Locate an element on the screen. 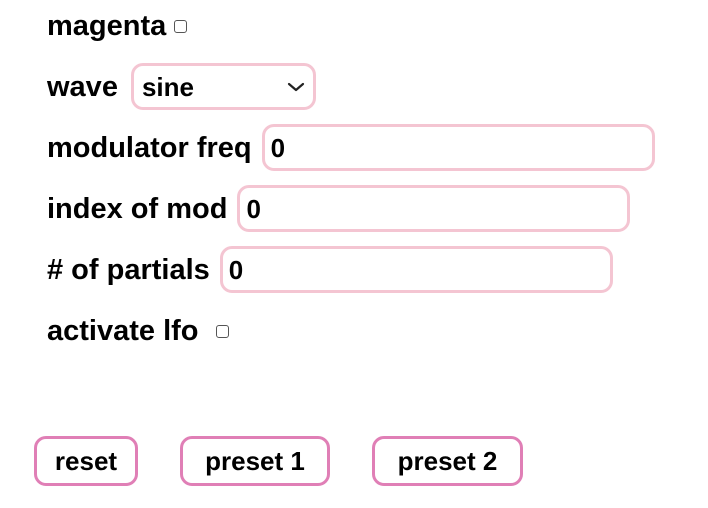 This screenshot has height=508, width=708. modulator-freq-input: 0 is located at coordinates (458, 147).